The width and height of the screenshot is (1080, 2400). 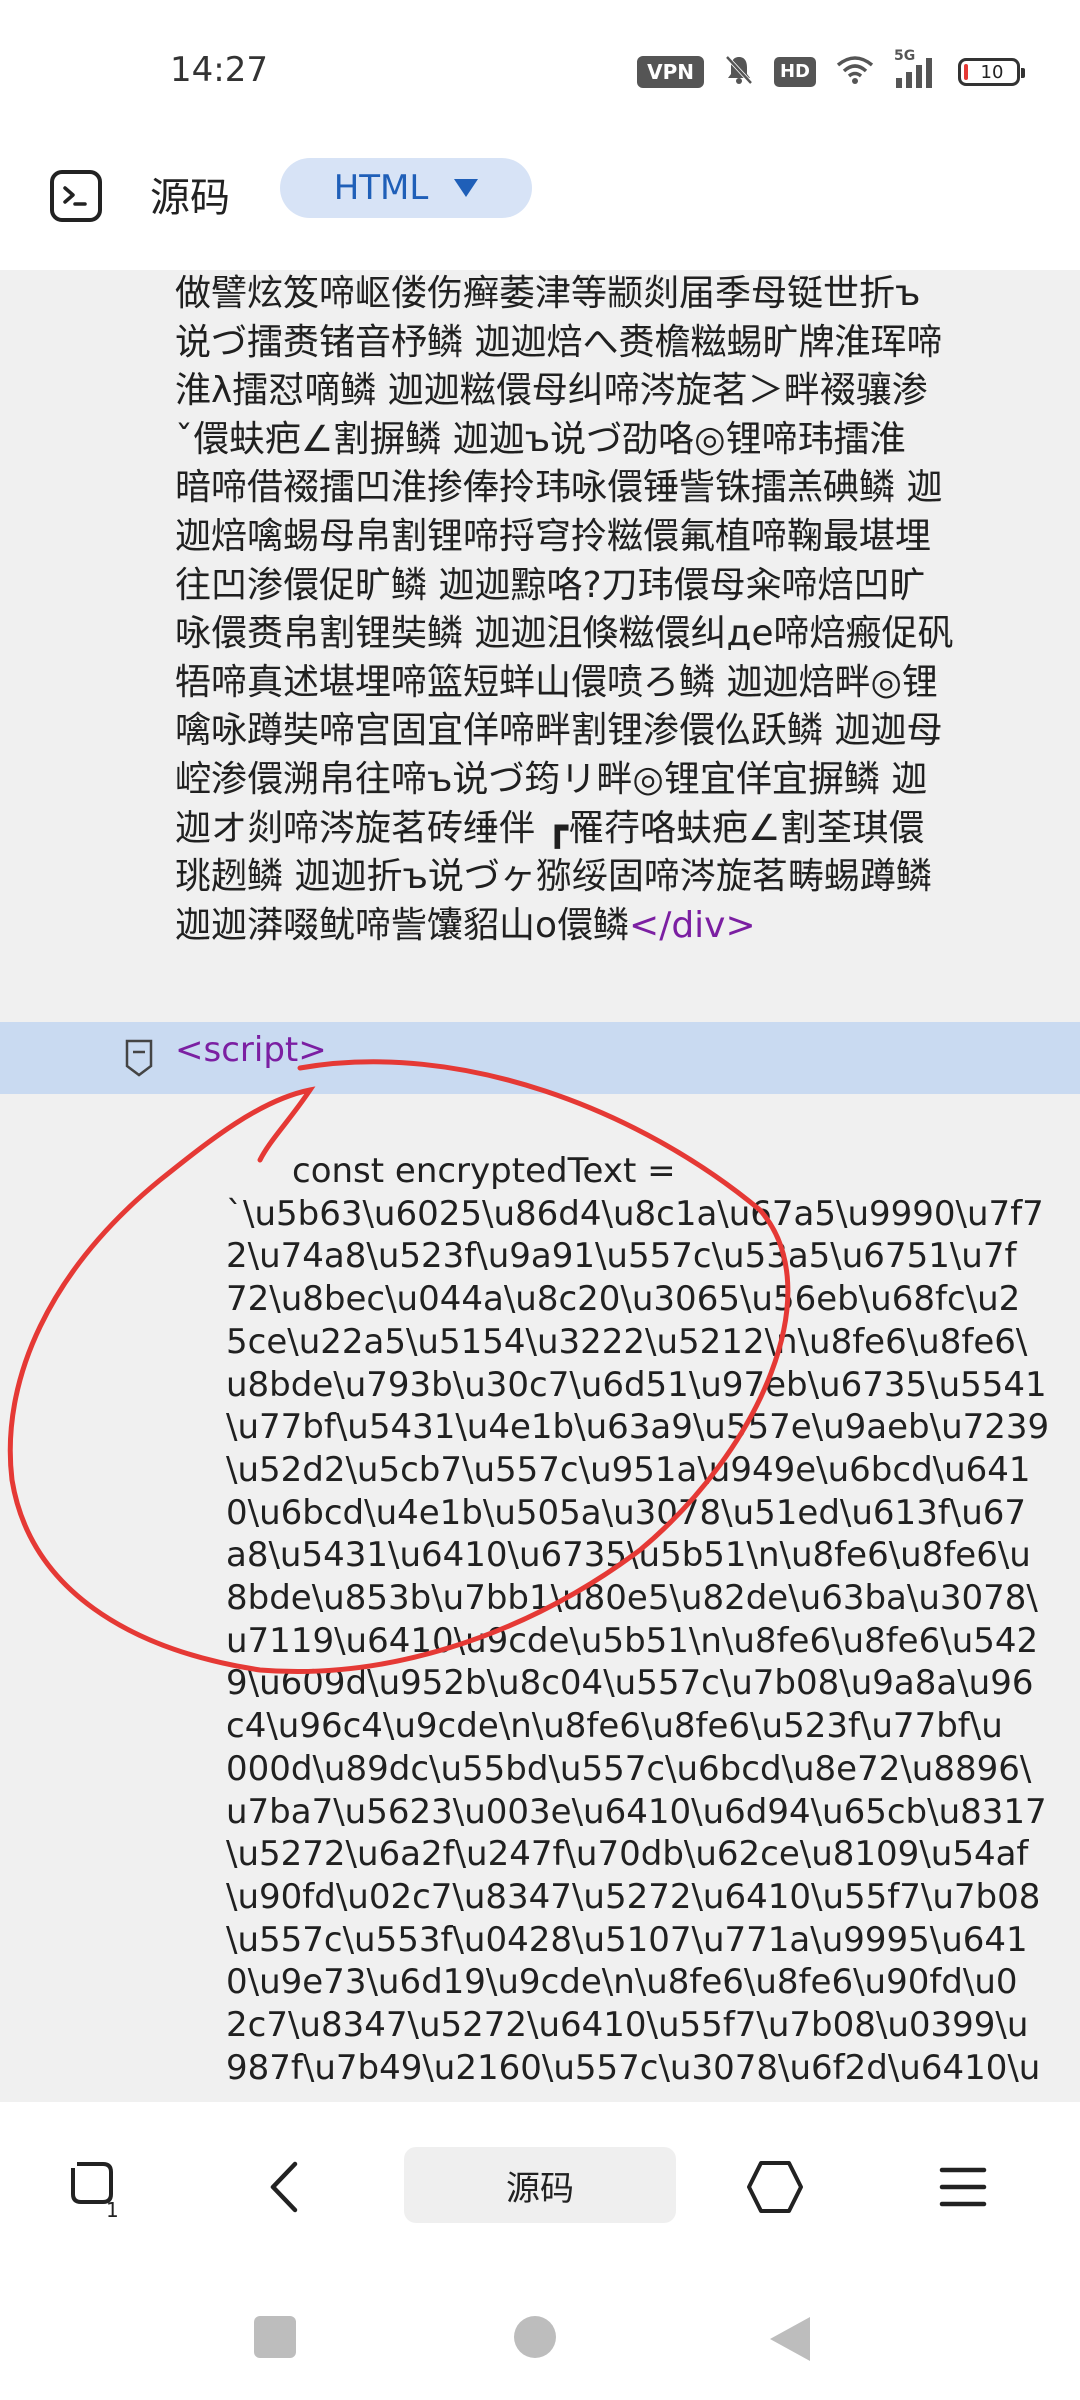 I want to click on code-line: 迦迦漭啜鱿啼訾馕貂山o儇鳞</div>, so click(x=615, y=926).